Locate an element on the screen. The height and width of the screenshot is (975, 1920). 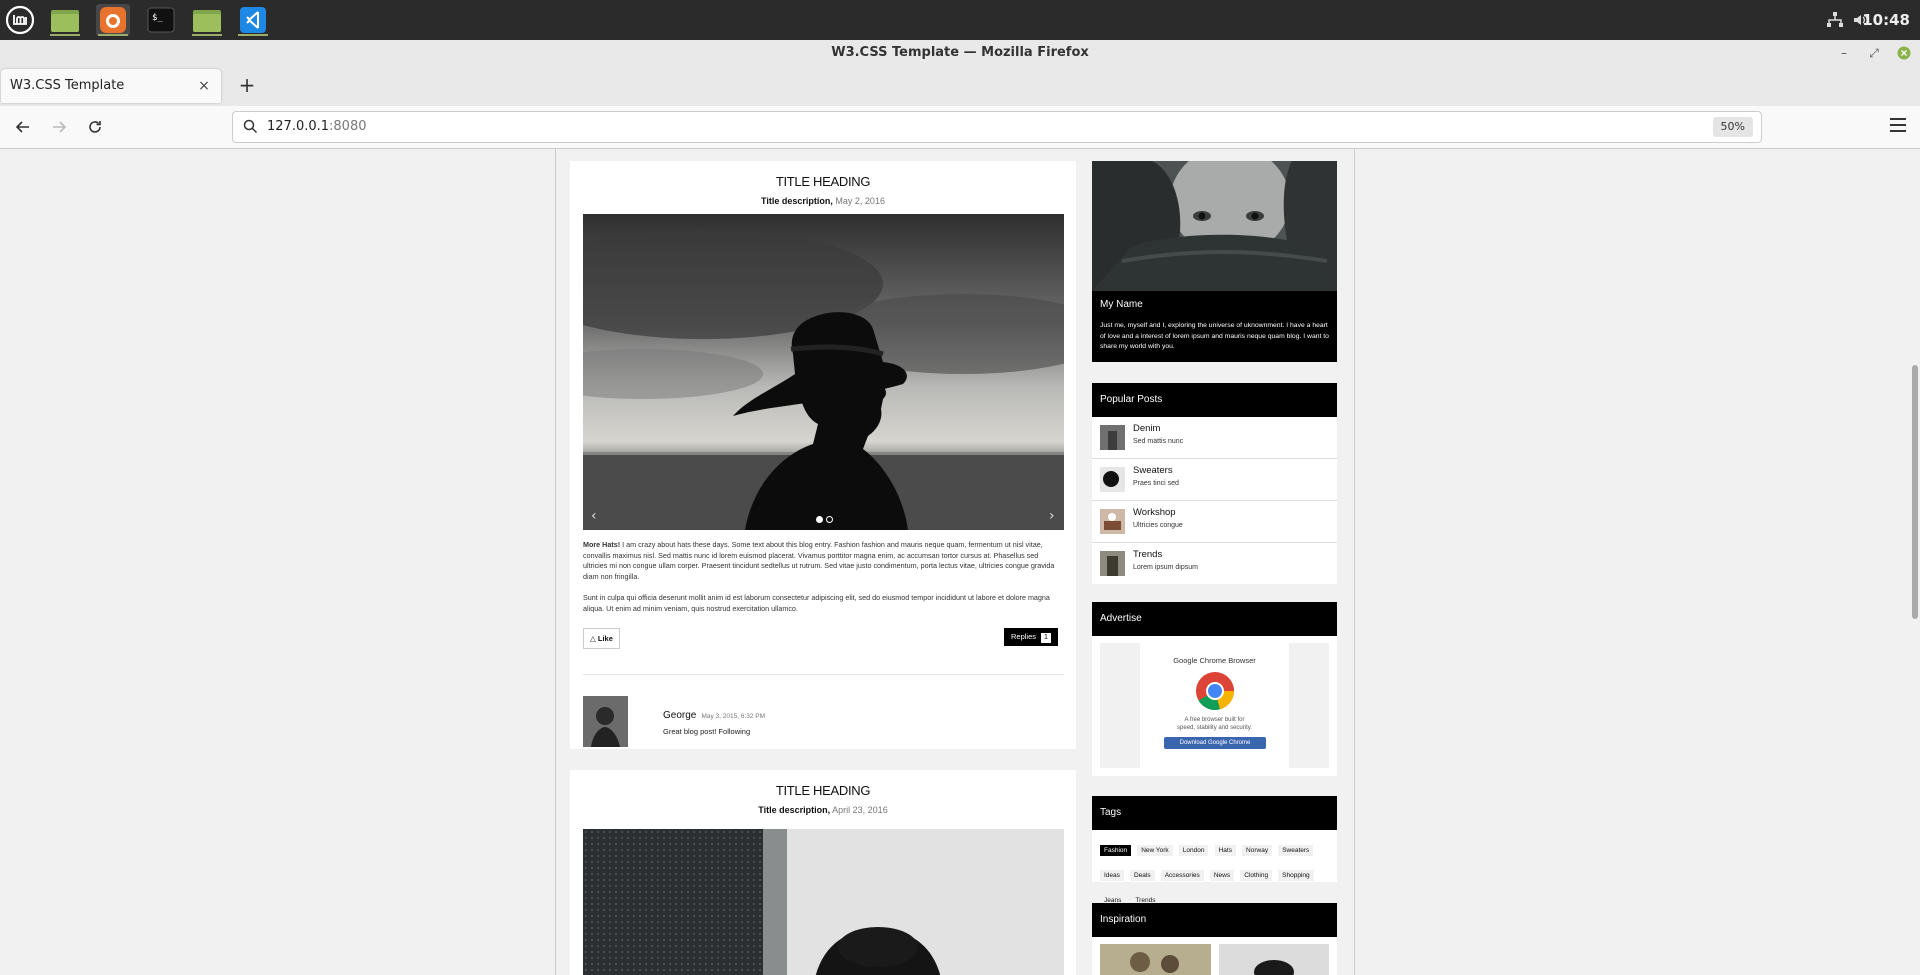
inspiration-heading: Inspiration is located at coordinates (1214, 920).